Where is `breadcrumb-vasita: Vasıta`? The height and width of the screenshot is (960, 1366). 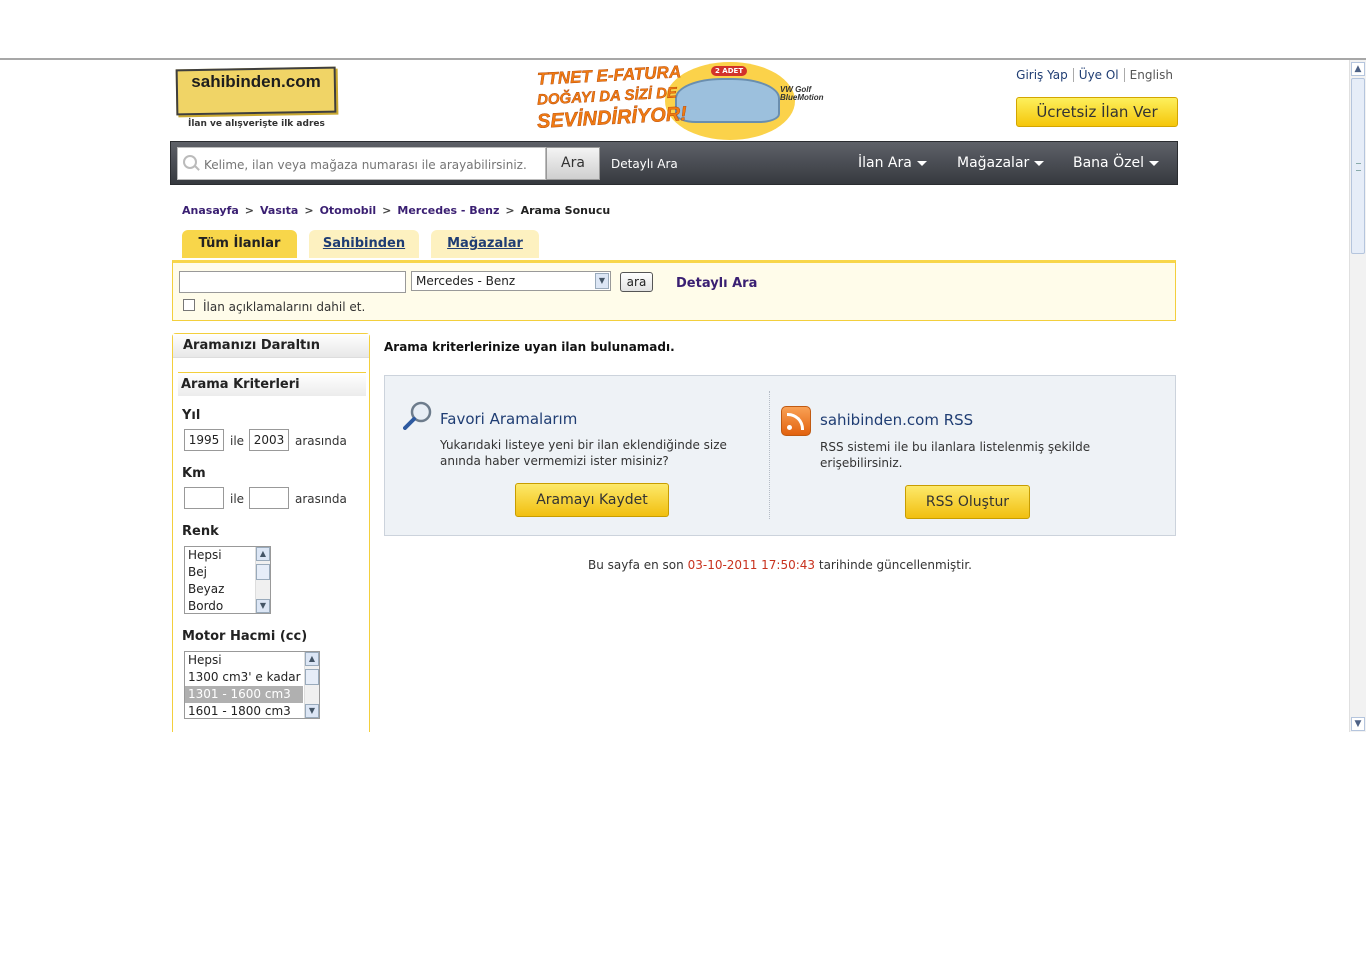 breadcrumb-vasita: Vasıta is located at coordinates (279, 210).